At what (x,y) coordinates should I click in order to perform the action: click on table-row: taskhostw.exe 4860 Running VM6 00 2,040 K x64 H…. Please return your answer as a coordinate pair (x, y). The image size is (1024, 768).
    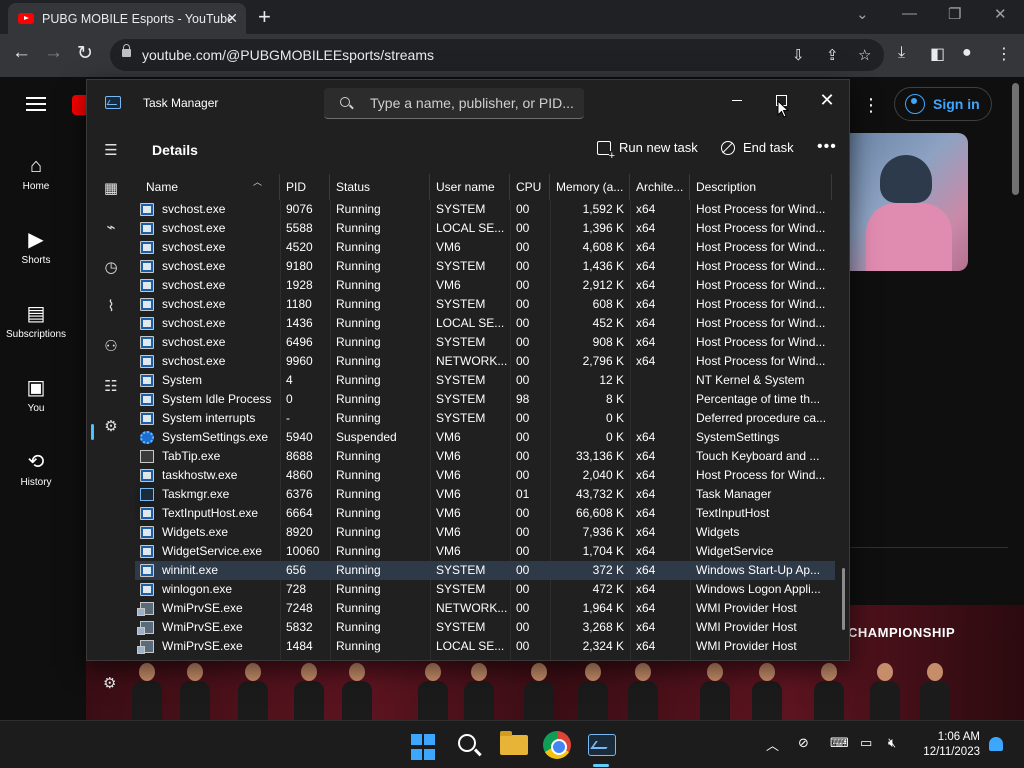
    Looking at the image, I should click on (485, 475).